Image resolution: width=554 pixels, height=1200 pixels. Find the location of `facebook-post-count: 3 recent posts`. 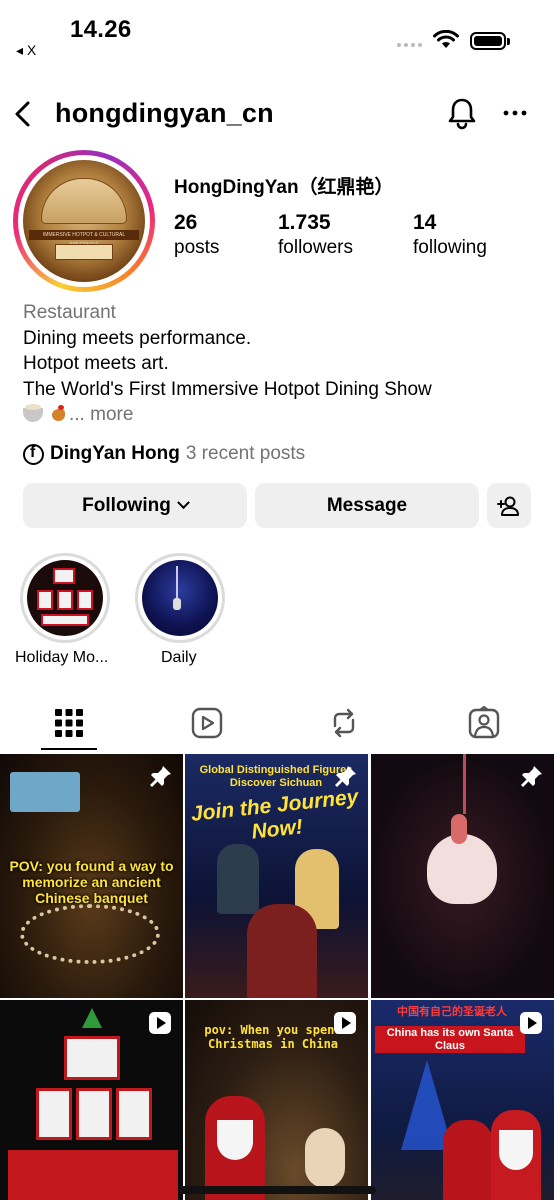

facebook-post-count: 3 recent posts is located at coordinates (245, 453).